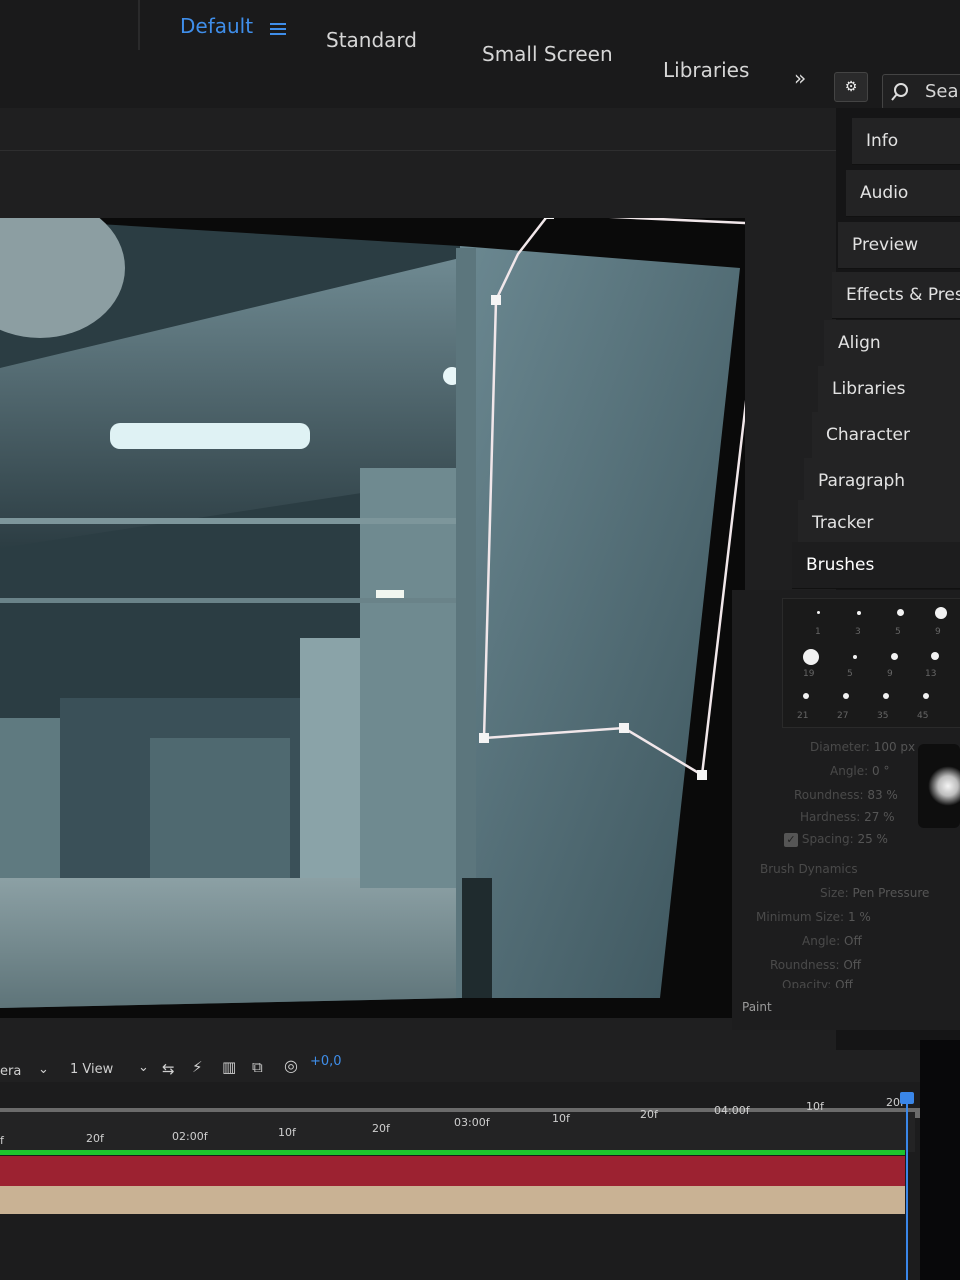 The width and height of the screenshot is (960, 1280). I want to click on dyn-roundness-value: Off, so click(852, 965).